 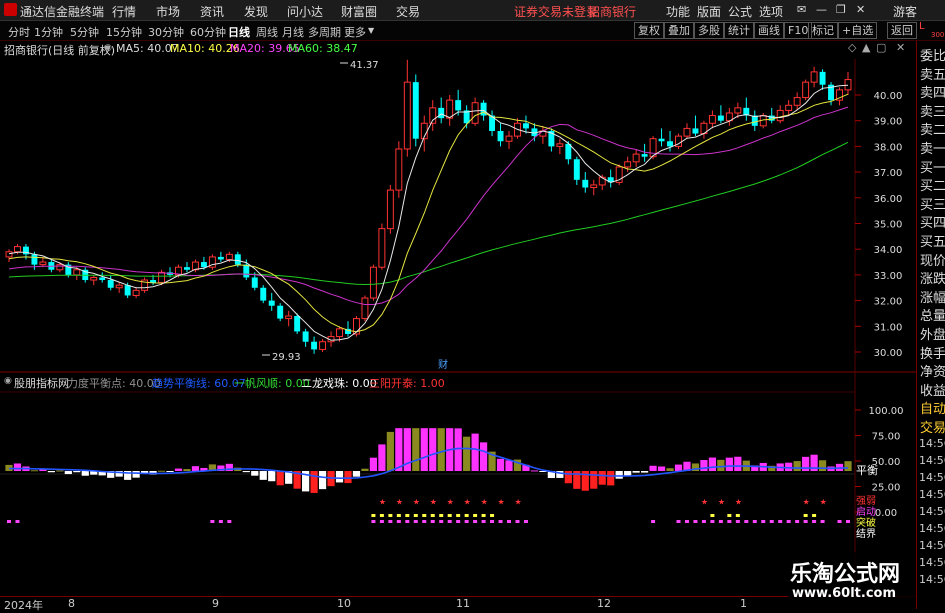 What do you see at coordinates (769, 30) in the screenshot?
I see `tool-drawing: 画线` at bounding box center [769, 30].